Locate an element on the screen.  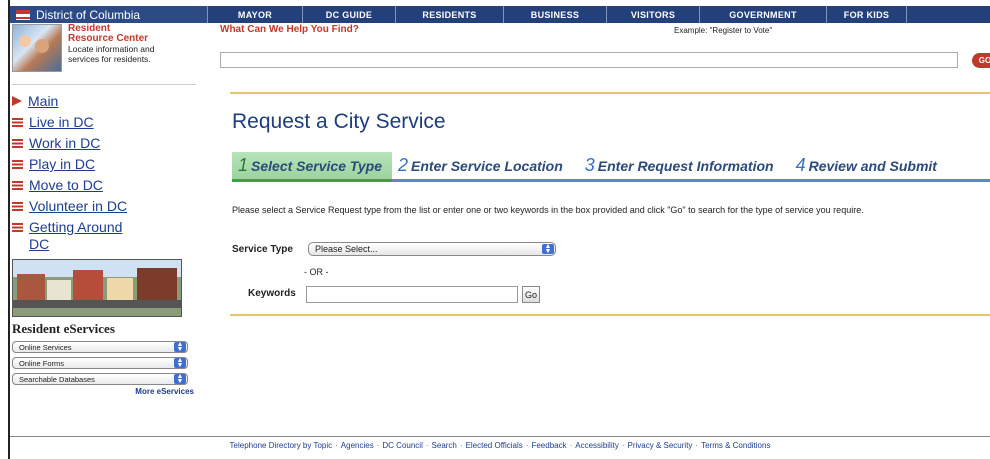
brand-label: District of Columbia is located at coordinates (88, 14).